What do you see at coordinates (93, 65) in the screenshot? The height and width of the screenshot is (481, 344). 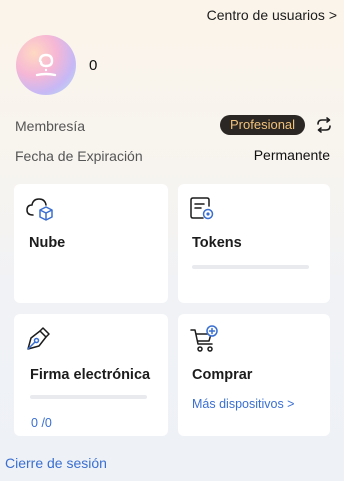 I see `username: 0` at bounding box center [93, 65].